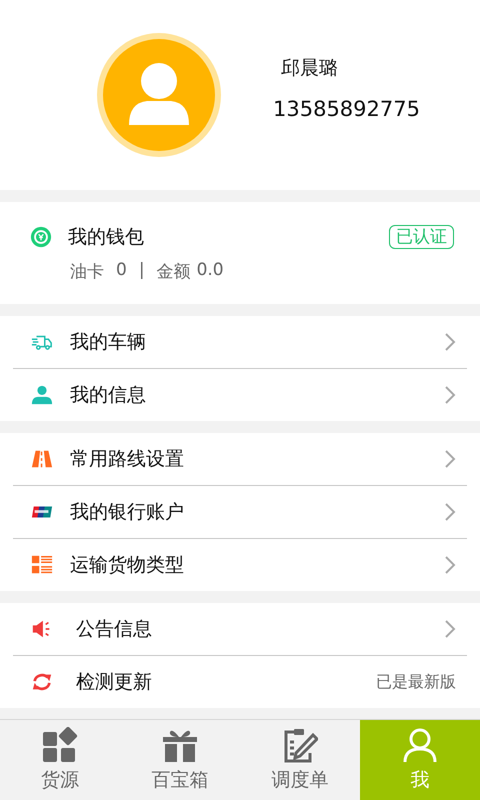  I want to click on balance-value: 0.0, so click(210, 271).